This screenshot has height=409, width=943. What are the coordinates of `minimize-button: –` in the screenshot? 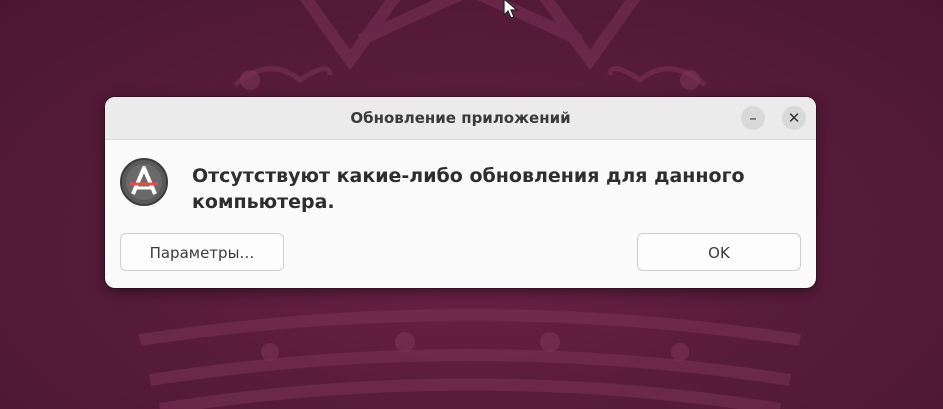 It's located at (753, 118).